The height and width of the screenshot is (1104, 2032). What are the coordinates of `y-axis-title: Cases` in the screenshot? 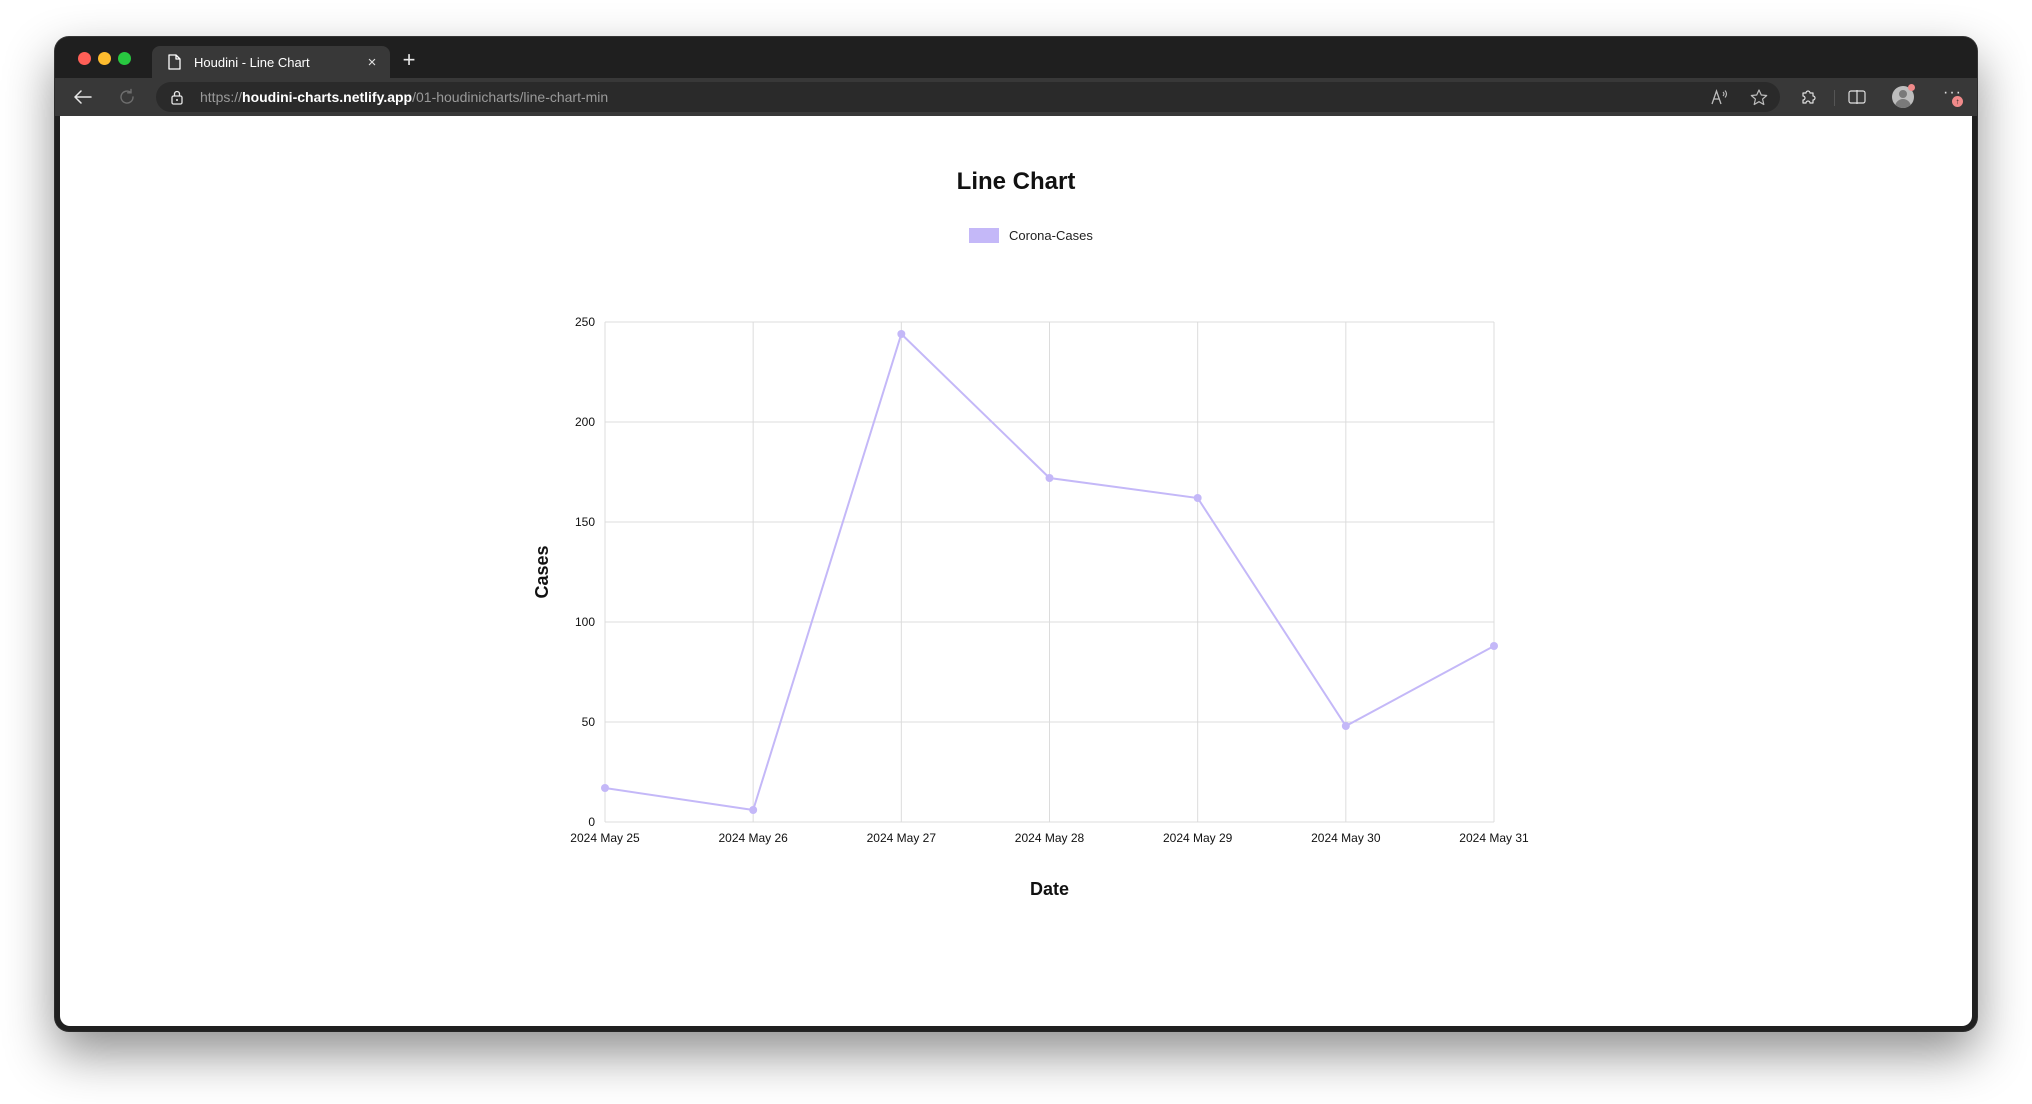 It's located at (542, 571).